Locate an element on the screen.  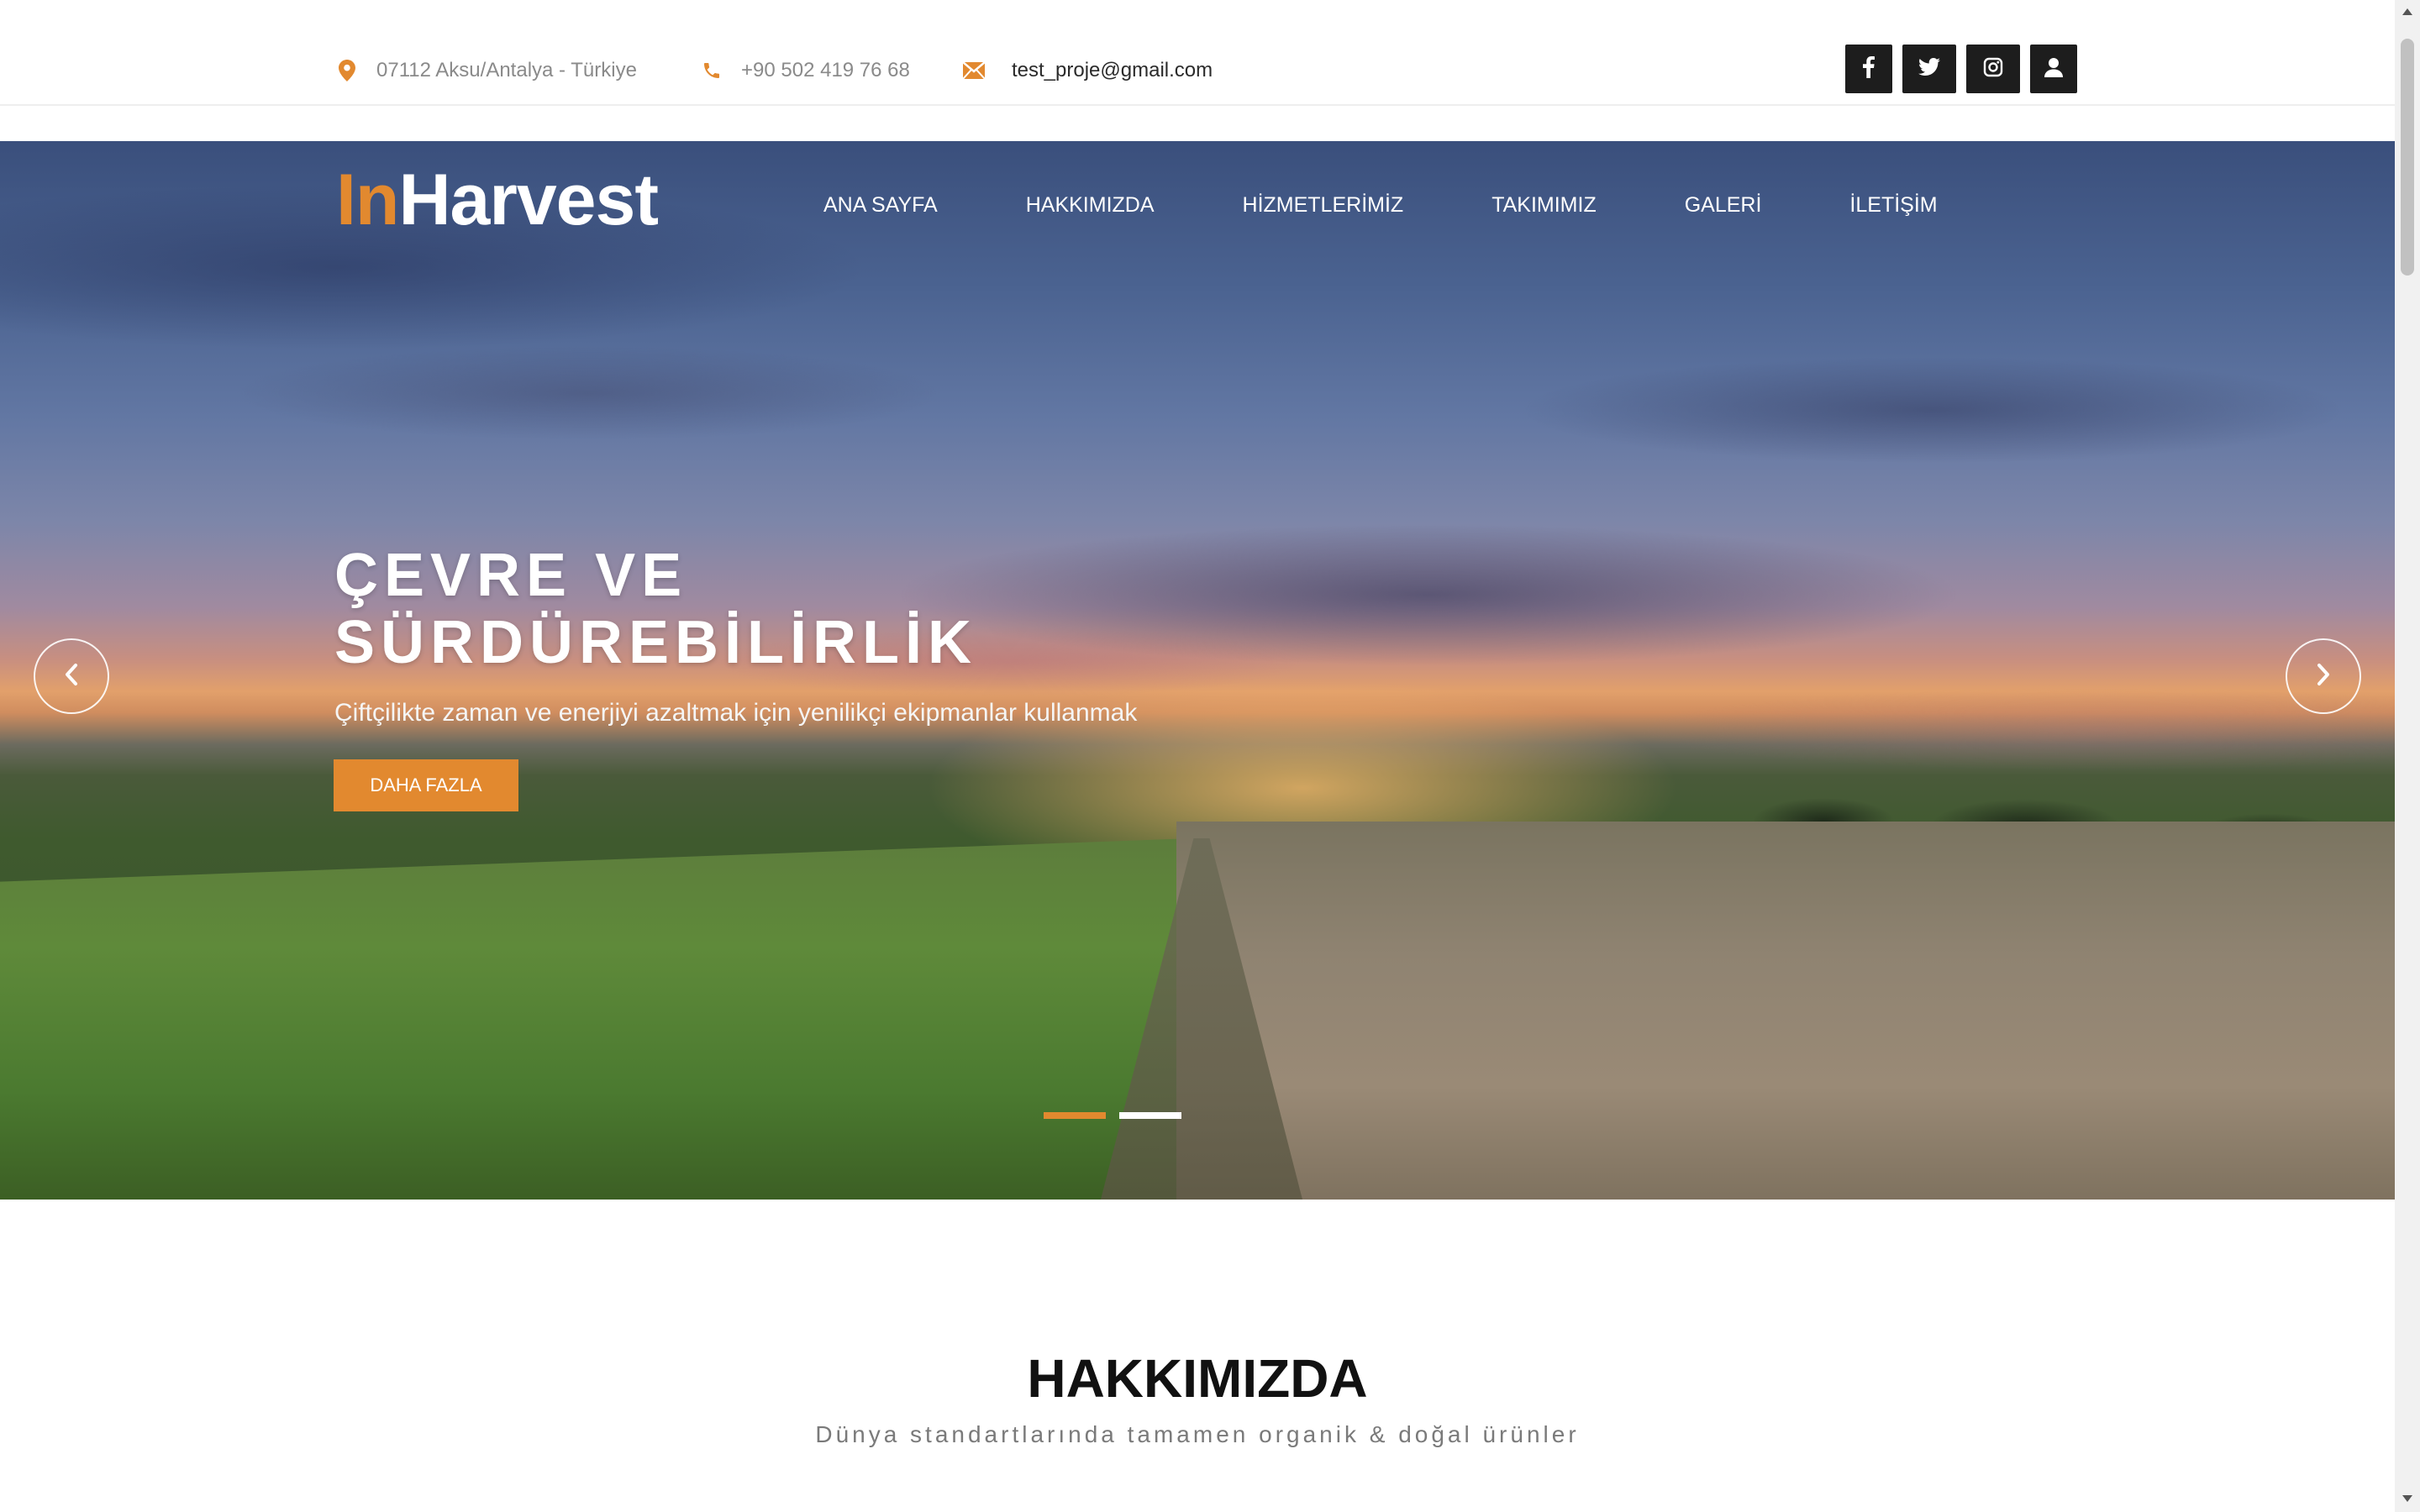
twitter-icon is located at coordinates (1929, 69).